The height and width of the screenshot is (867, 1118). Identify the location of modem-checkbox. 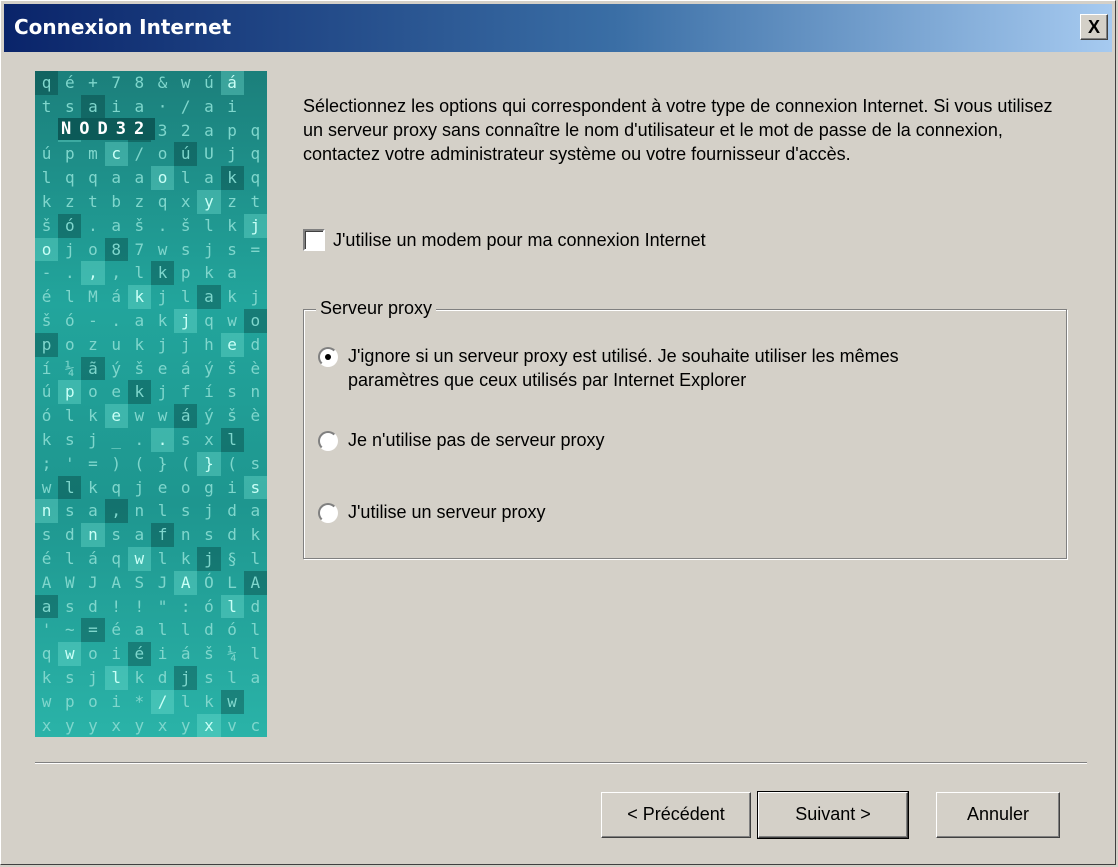
(314, 240).